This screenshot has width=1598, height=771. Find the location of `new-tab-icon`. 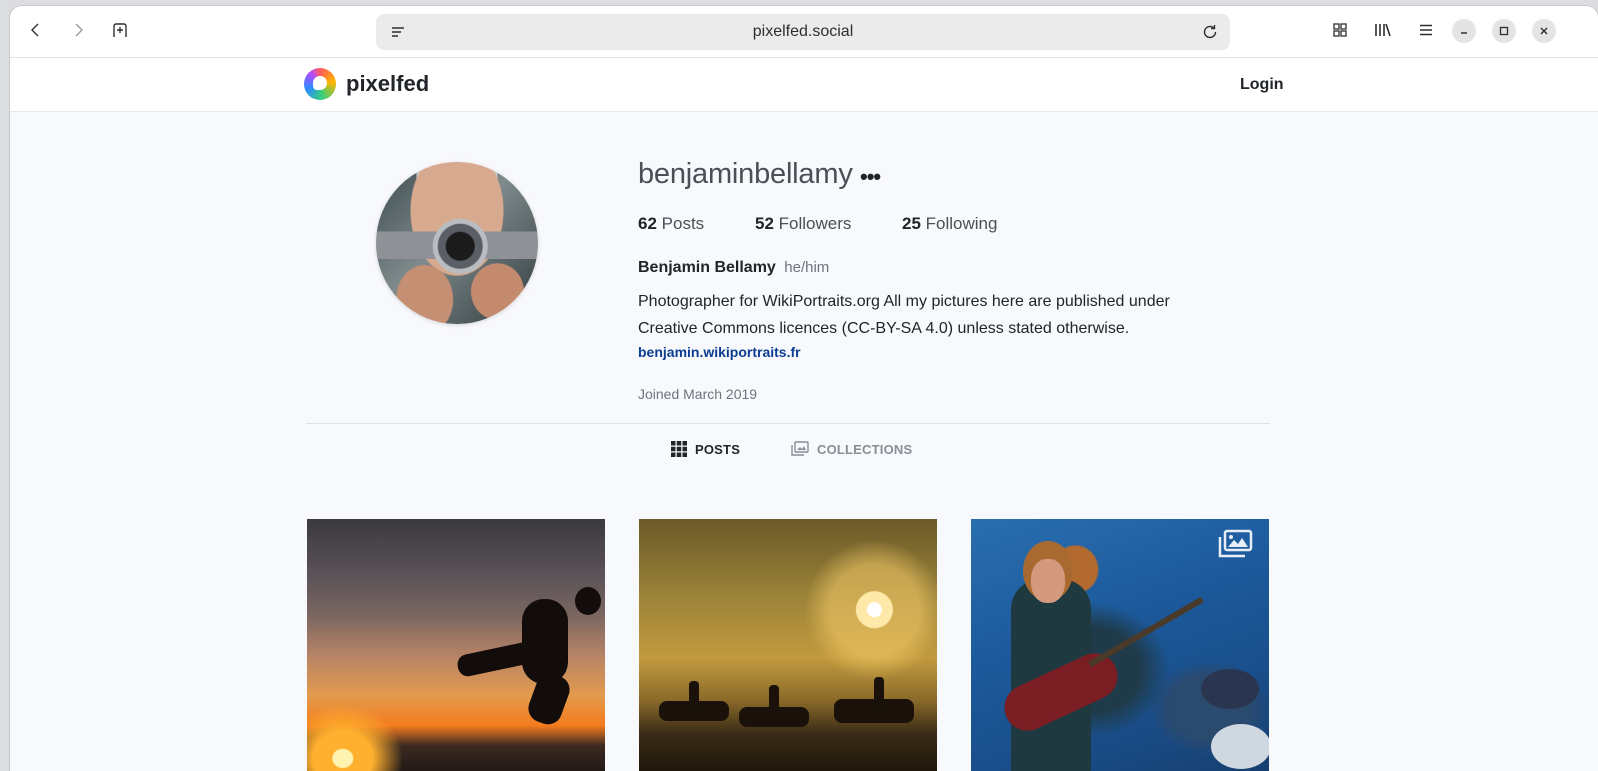

new-tab-icon is located at coordinates (120, 30).